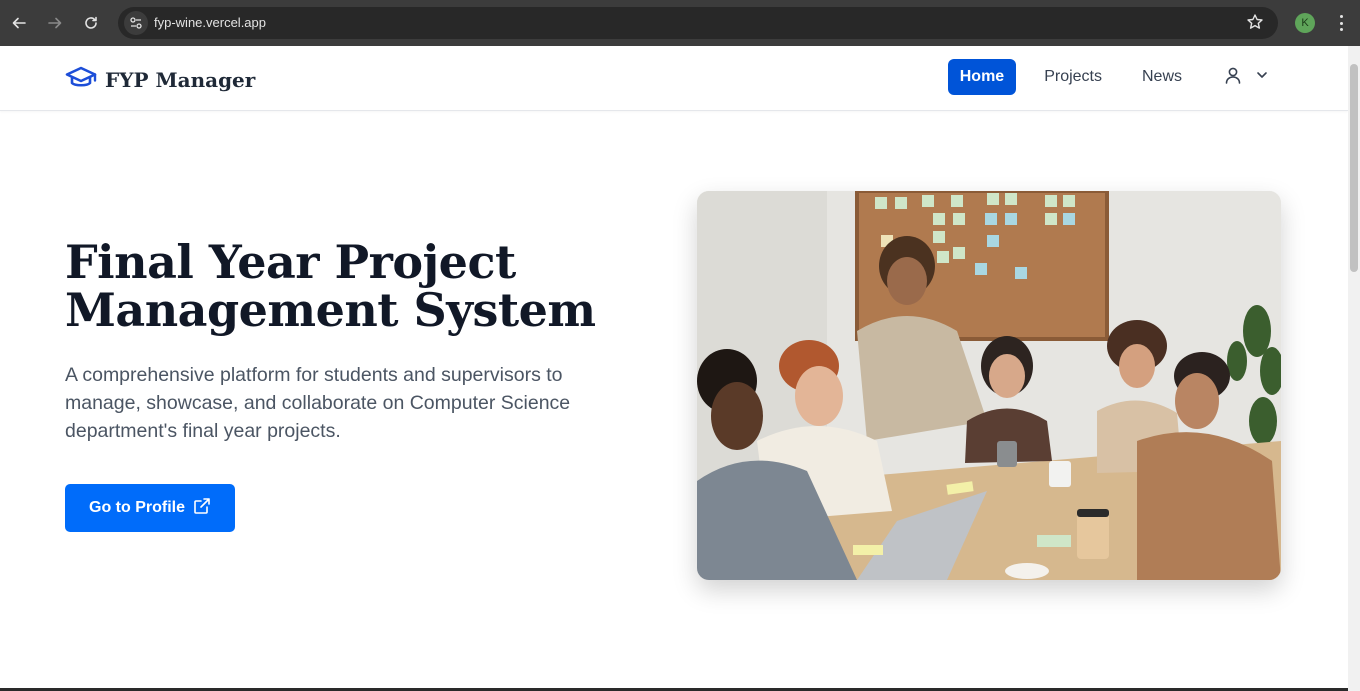  Describe the element at coordinates (1246, 77) in the screenshot. I see `user-menu-toggle` at that location.